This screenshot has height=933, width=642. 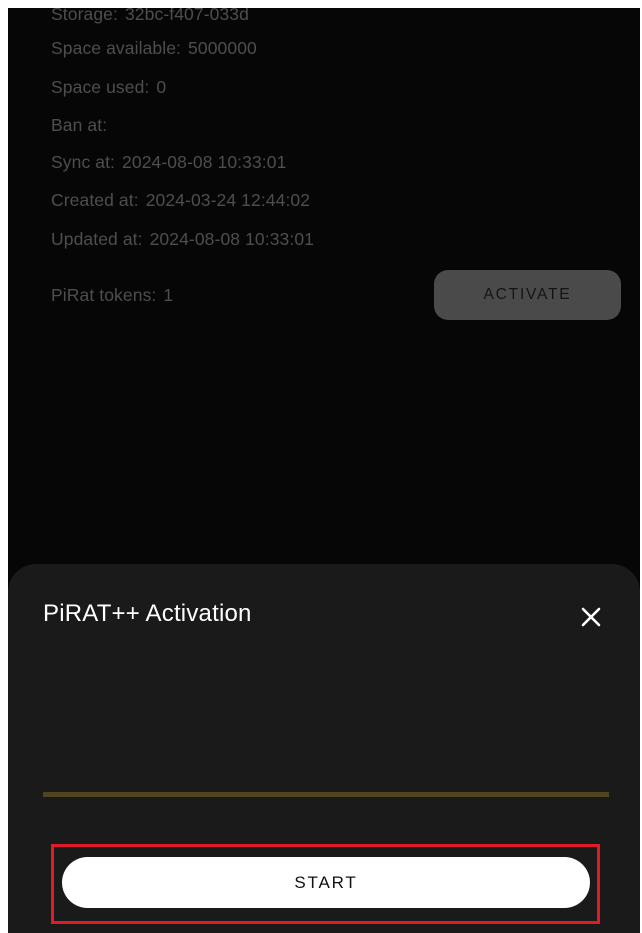 I want to click on space-available-value: 5000000, so click(x=222, y=48).